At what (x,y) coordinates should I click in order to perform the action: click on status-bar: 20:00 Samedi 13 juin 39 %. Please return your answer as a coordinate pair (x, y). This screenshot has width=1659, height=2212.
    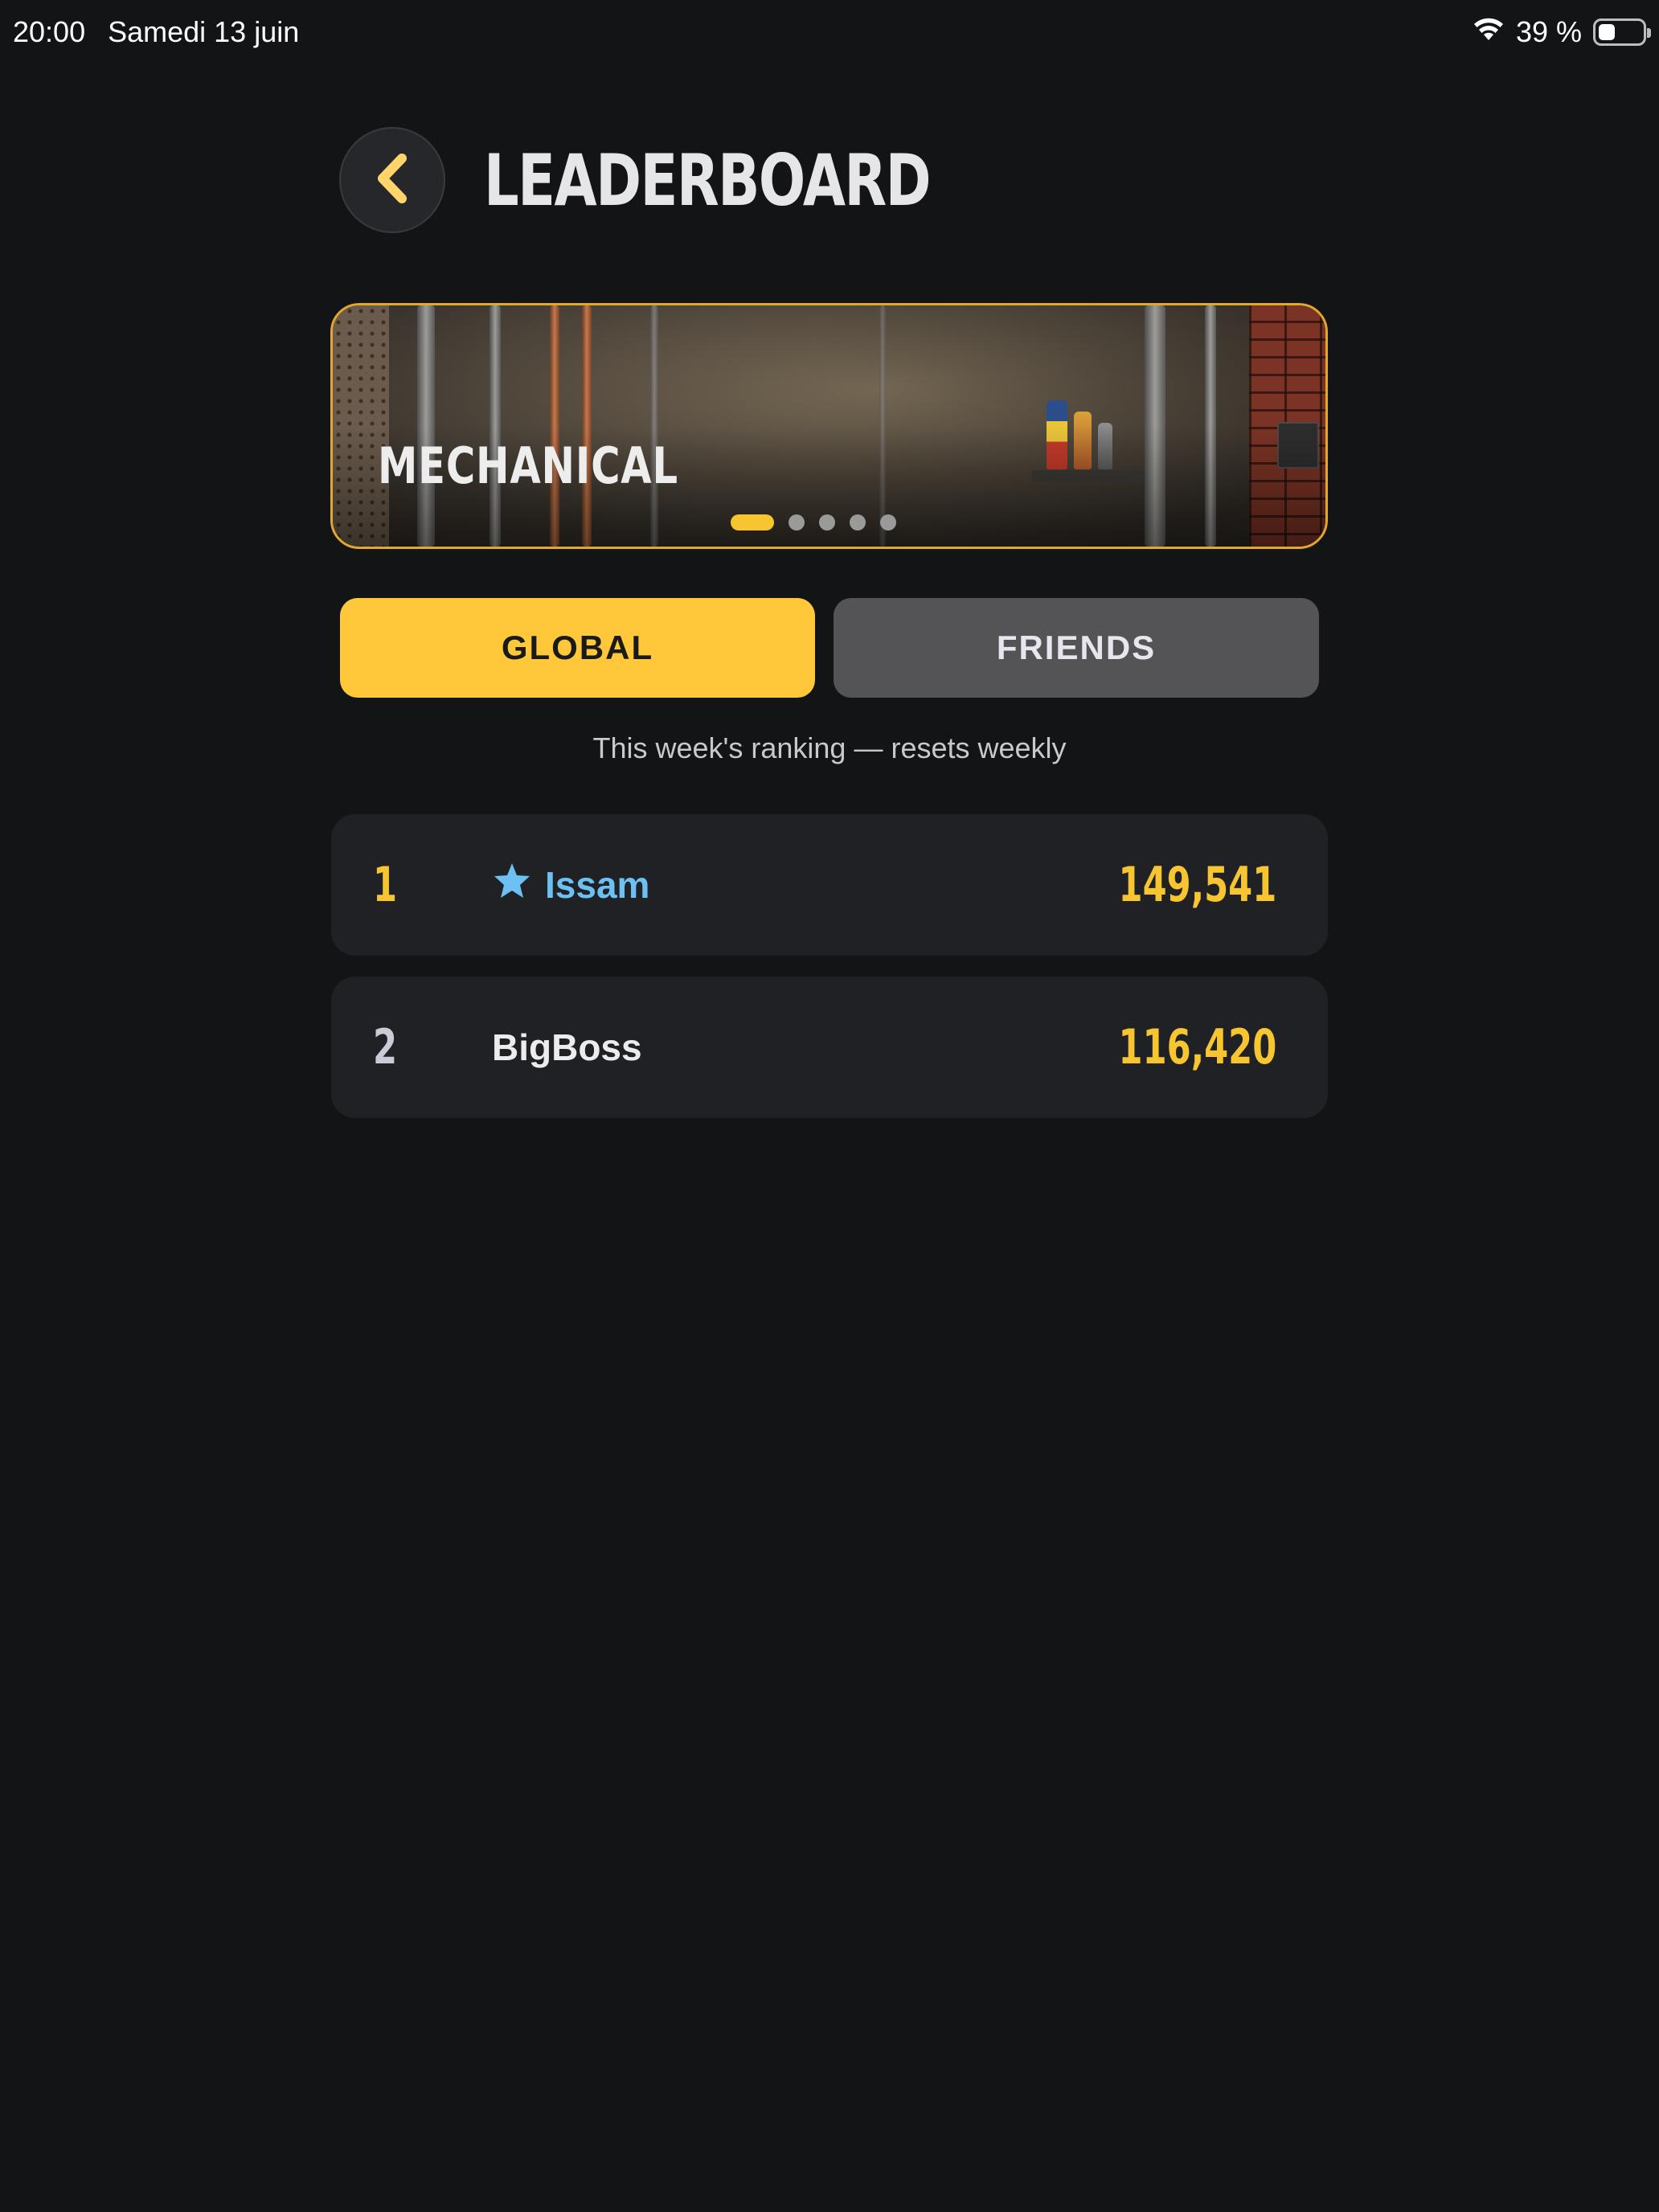
    Looking at the image, I should click on (829, 32).